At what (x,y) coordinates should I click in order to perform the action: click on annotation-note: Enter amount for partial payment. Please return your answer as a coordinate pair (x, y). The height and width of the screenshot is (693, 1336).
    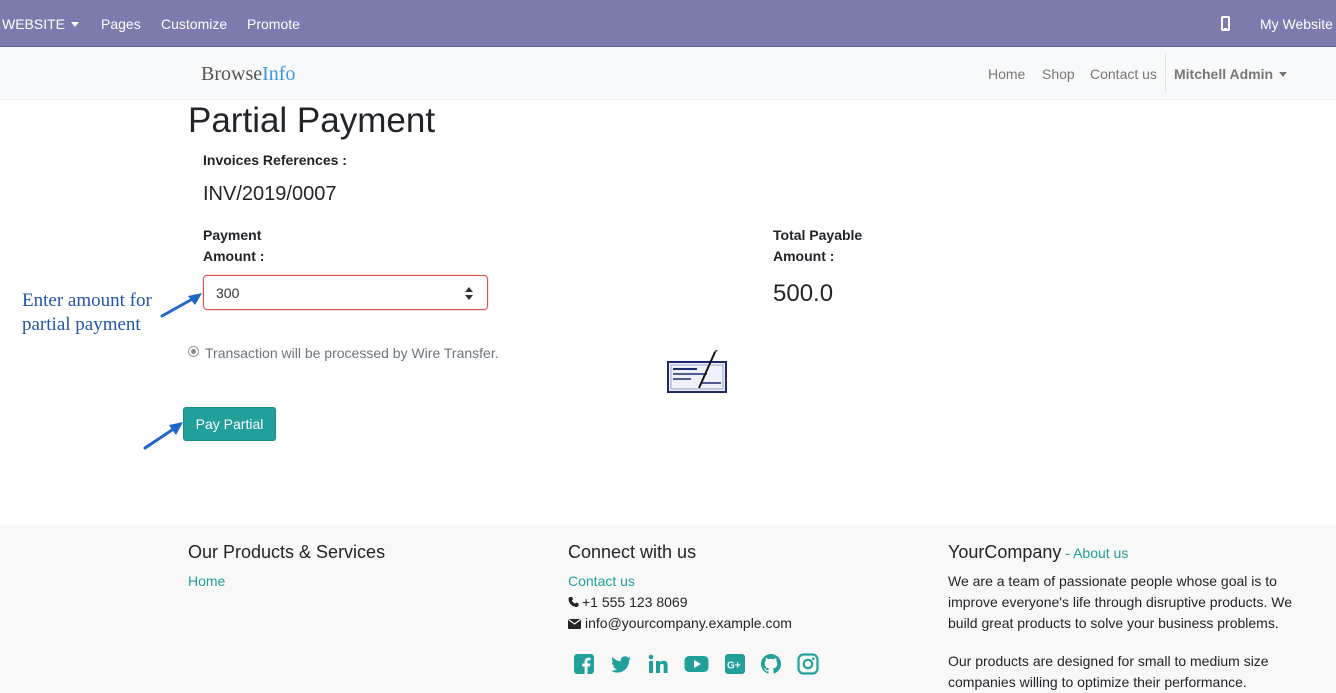
    Looking at the image, I should click on (87, 313).